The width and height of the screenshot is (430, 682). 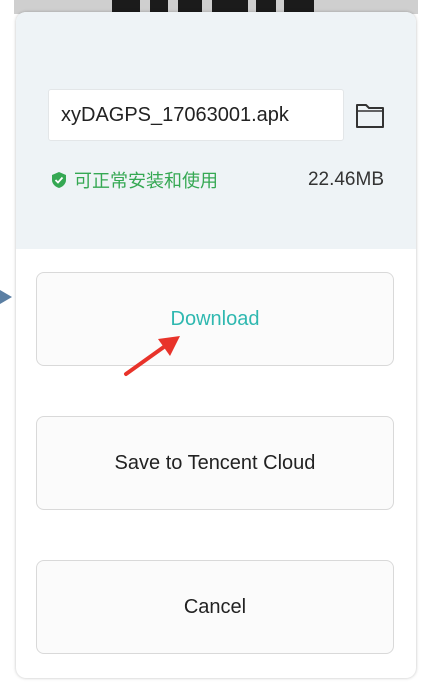 I want to click on safe-install-label: 可正常安装和使用, so click(x=146, y=181).